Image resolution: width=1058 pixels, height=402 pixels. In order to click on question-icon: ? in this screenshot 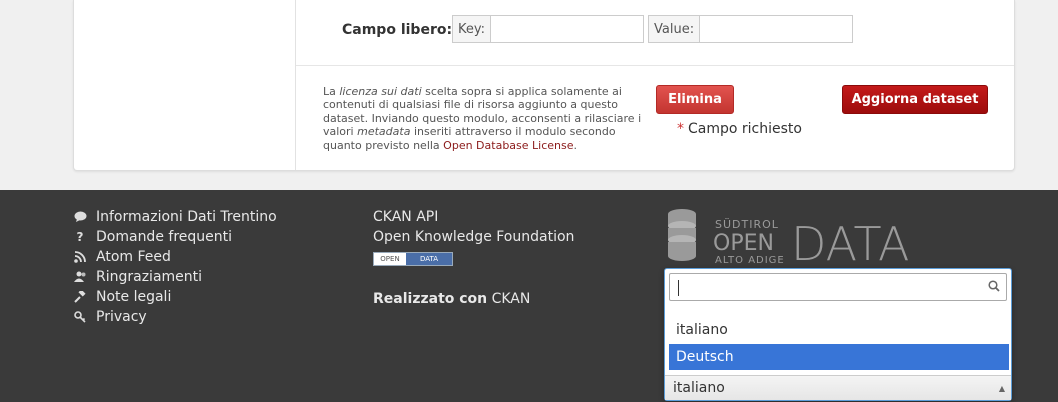, I will do `click(80, 237)`.